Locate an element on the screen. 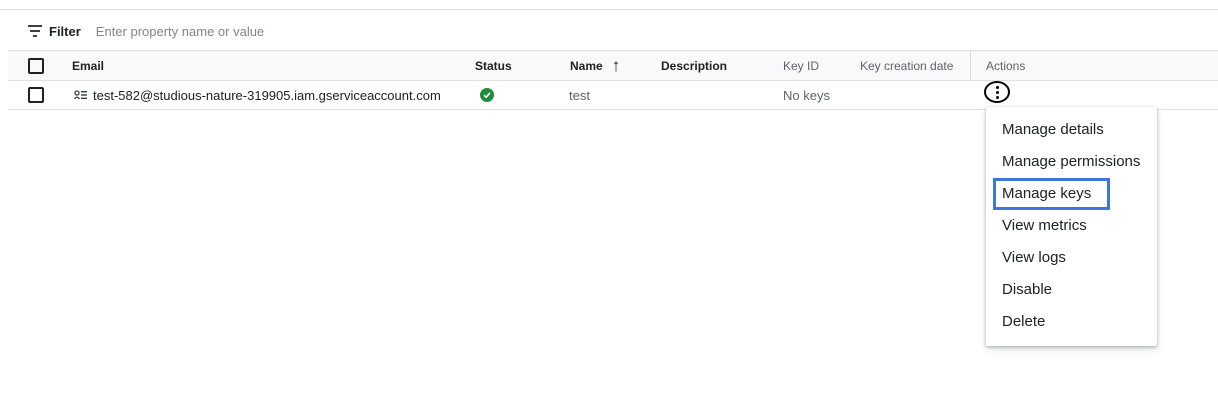 Image resolution: width=1218 pixels, height=419 pixels. column-header-email: Email is located at coordinates (88, 65).